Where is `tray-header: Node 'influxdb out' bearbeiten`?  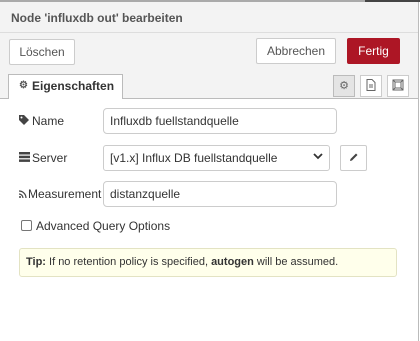
tray-header: Node 'influxdb out' bearbeiten is located at coordinates (210, 16).